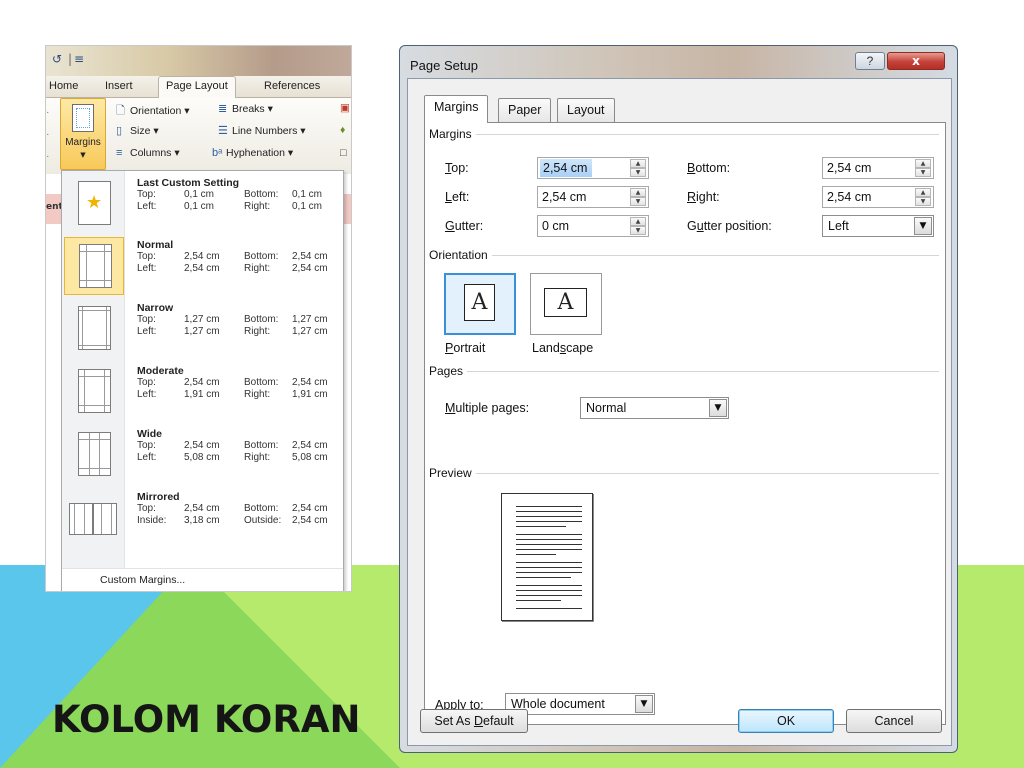  I want to click on customize-qat-icon: ≡, so click(79, 59).